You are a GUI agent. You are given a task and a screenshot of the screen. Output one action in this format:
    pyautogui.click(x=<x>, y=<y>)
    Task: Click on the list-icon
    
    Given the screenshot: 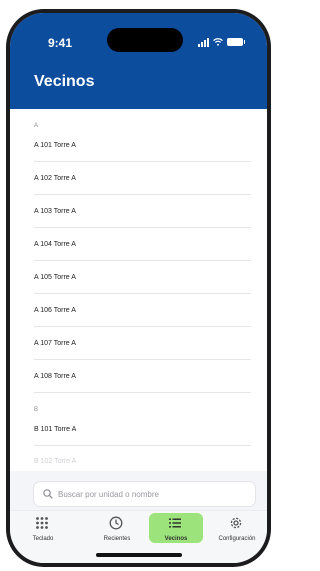 What is the action you would take?
    pyautogui.click(x=175, y=523)
    